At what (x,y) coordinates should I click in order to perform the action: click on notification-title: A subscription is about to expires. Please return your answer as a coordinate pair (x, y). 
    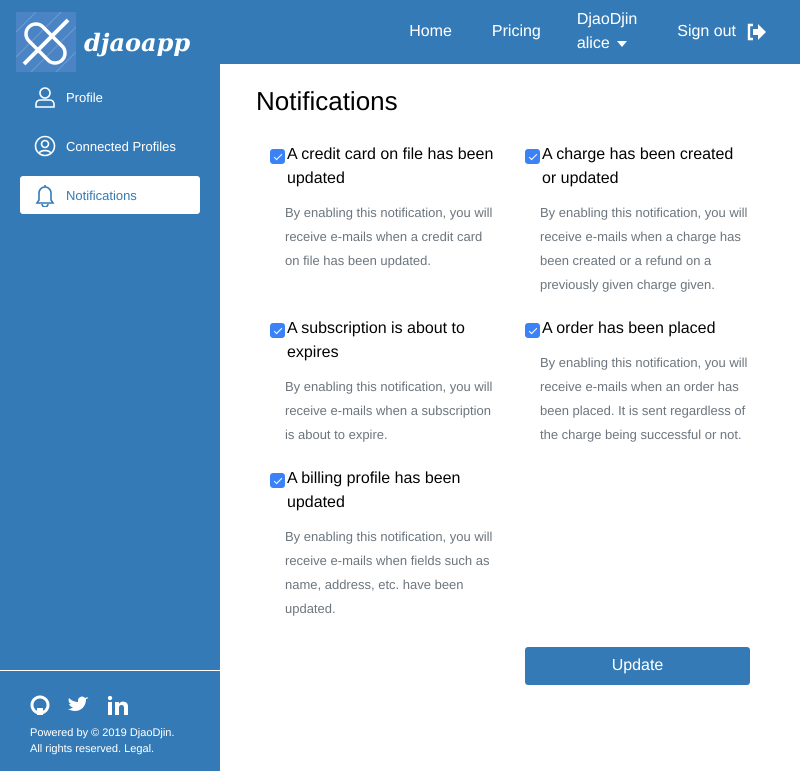
    Looking at the image, I should click on (376, 341).